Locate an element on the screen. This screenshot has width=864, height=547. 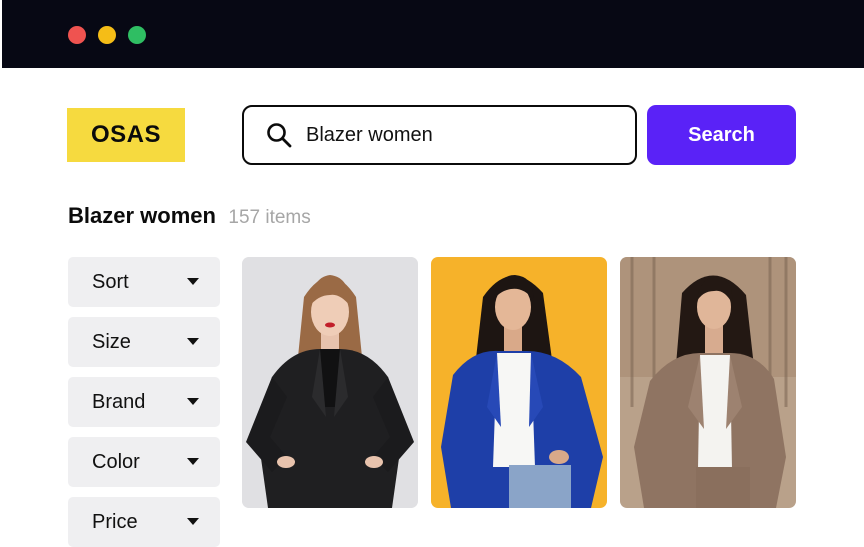
search-input is located at coordinates (456, 135).